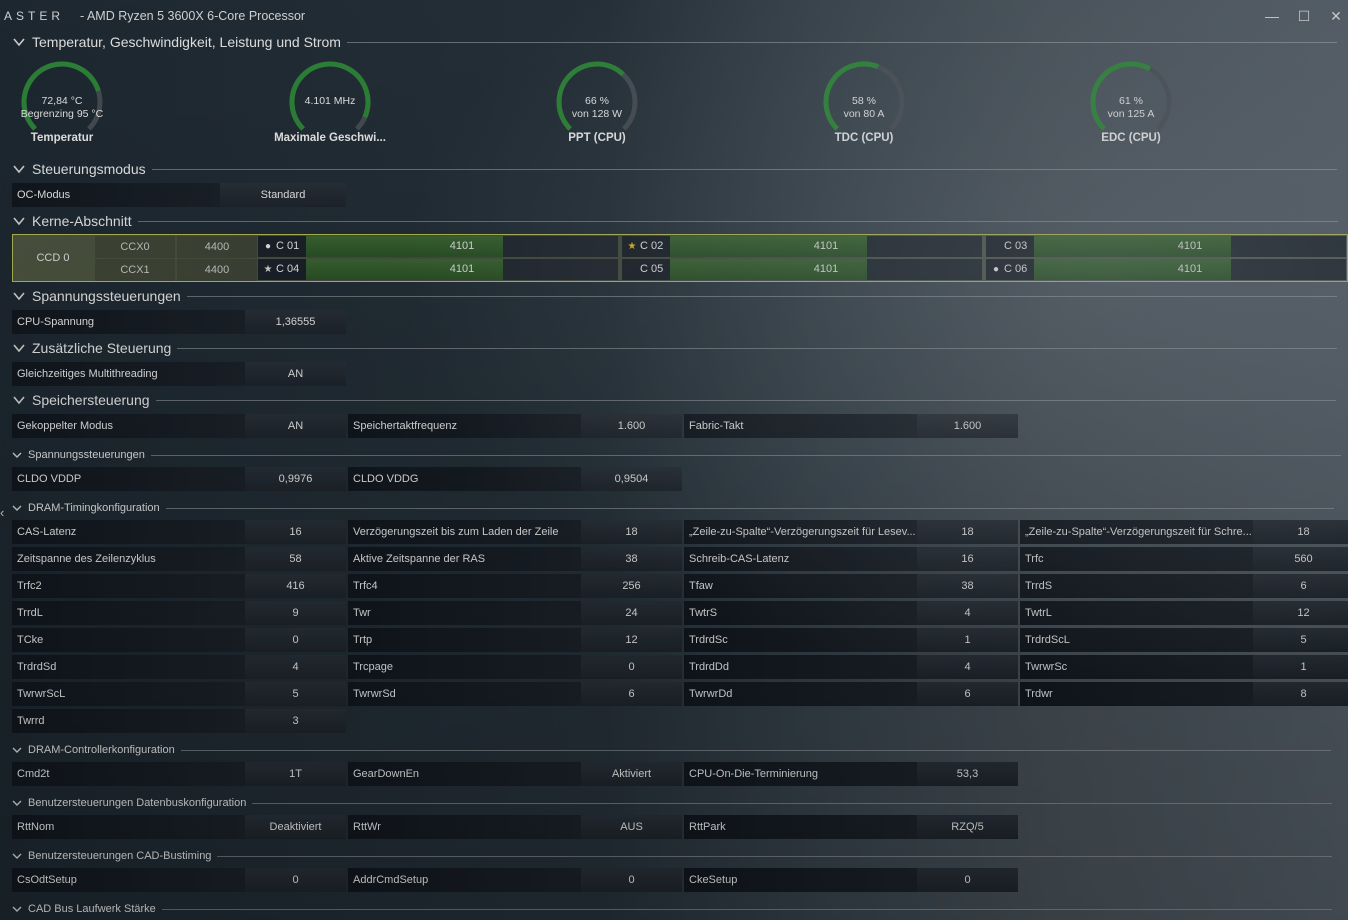 The image size is (1348, 920). Describe the element at coordinates (295, 827) in the screenshot. I see `setting-value: Deaktiviert` at that location.